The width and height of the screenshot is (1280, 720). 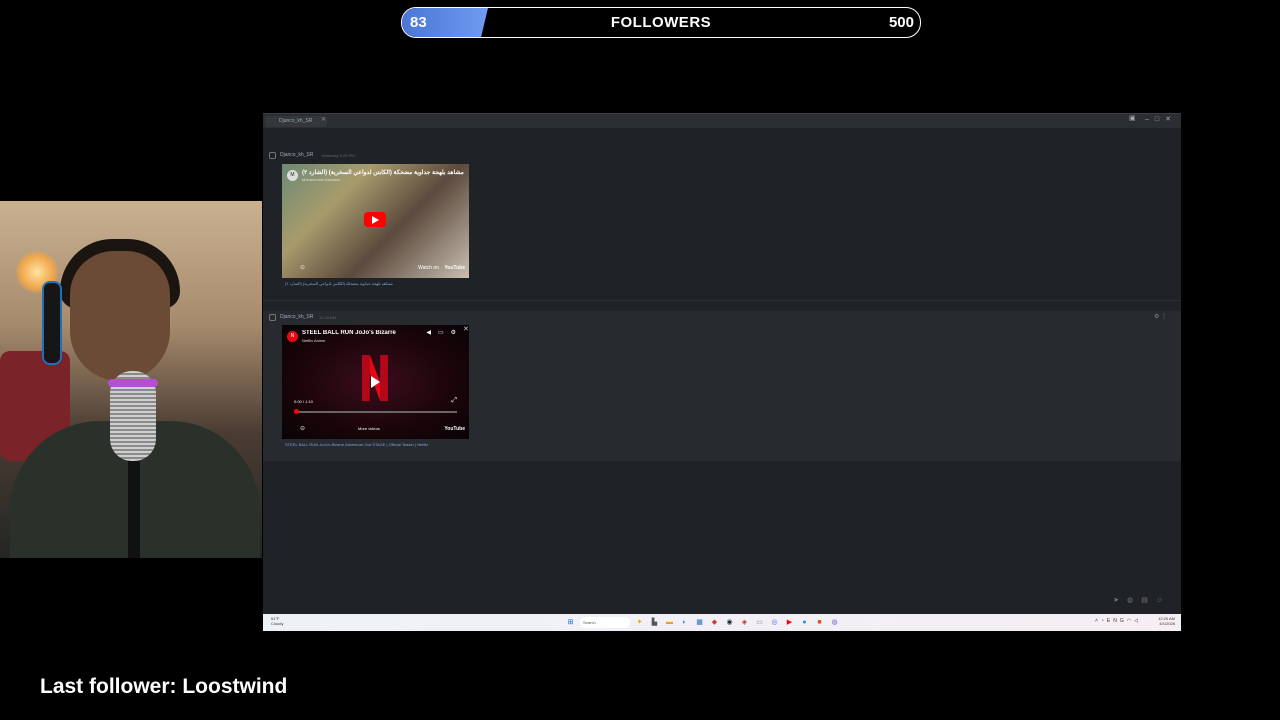 What do you see at coordinates (819, 622) in the screenshot?
I see `app-icon-2: ■` at bounding box center [819, 622].